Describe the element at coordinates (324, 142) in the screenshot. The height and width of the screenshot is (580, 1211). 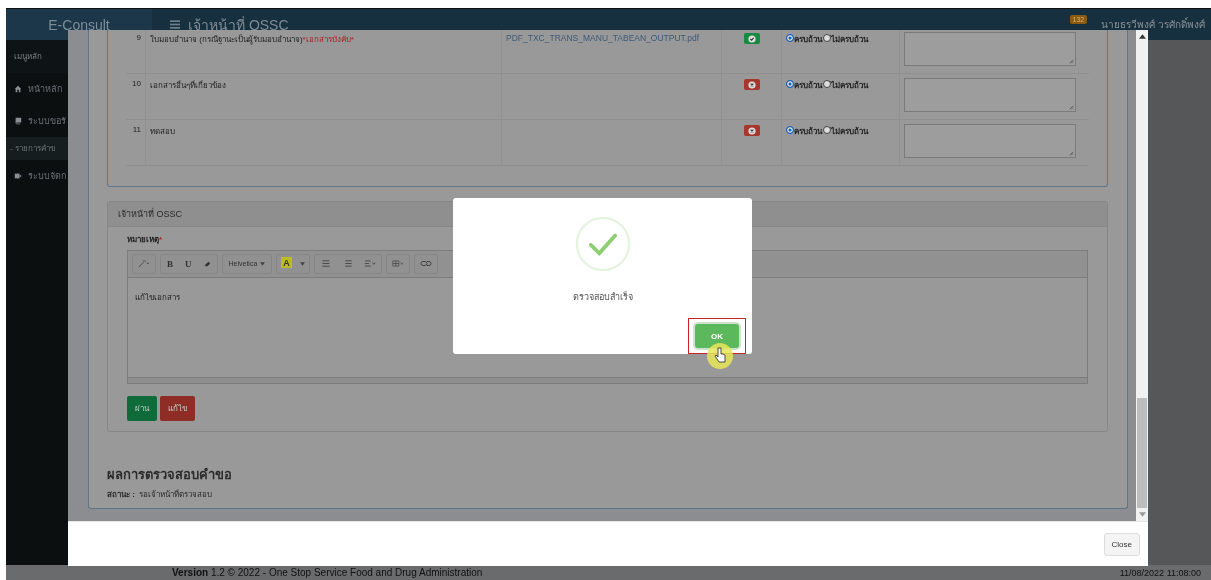
I see `table-cell: ทดสอบ` at that location.